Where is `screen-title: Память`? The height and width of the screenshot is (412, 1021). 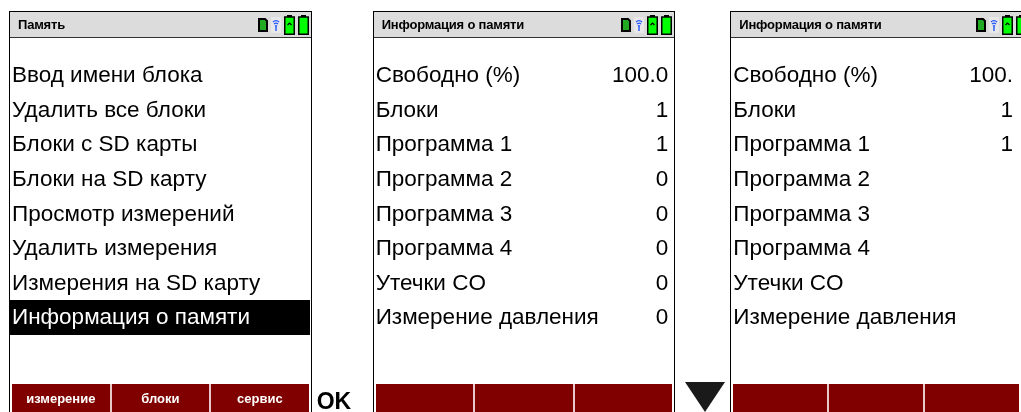
screen-title: Память is located at coordinates (42, 24).